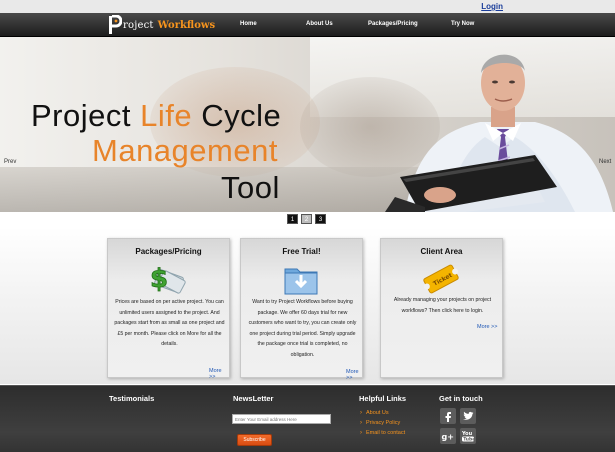 The width and height of the screenshot is (615, 452). I want to click on card-title: Client Area, so click(441, 251).